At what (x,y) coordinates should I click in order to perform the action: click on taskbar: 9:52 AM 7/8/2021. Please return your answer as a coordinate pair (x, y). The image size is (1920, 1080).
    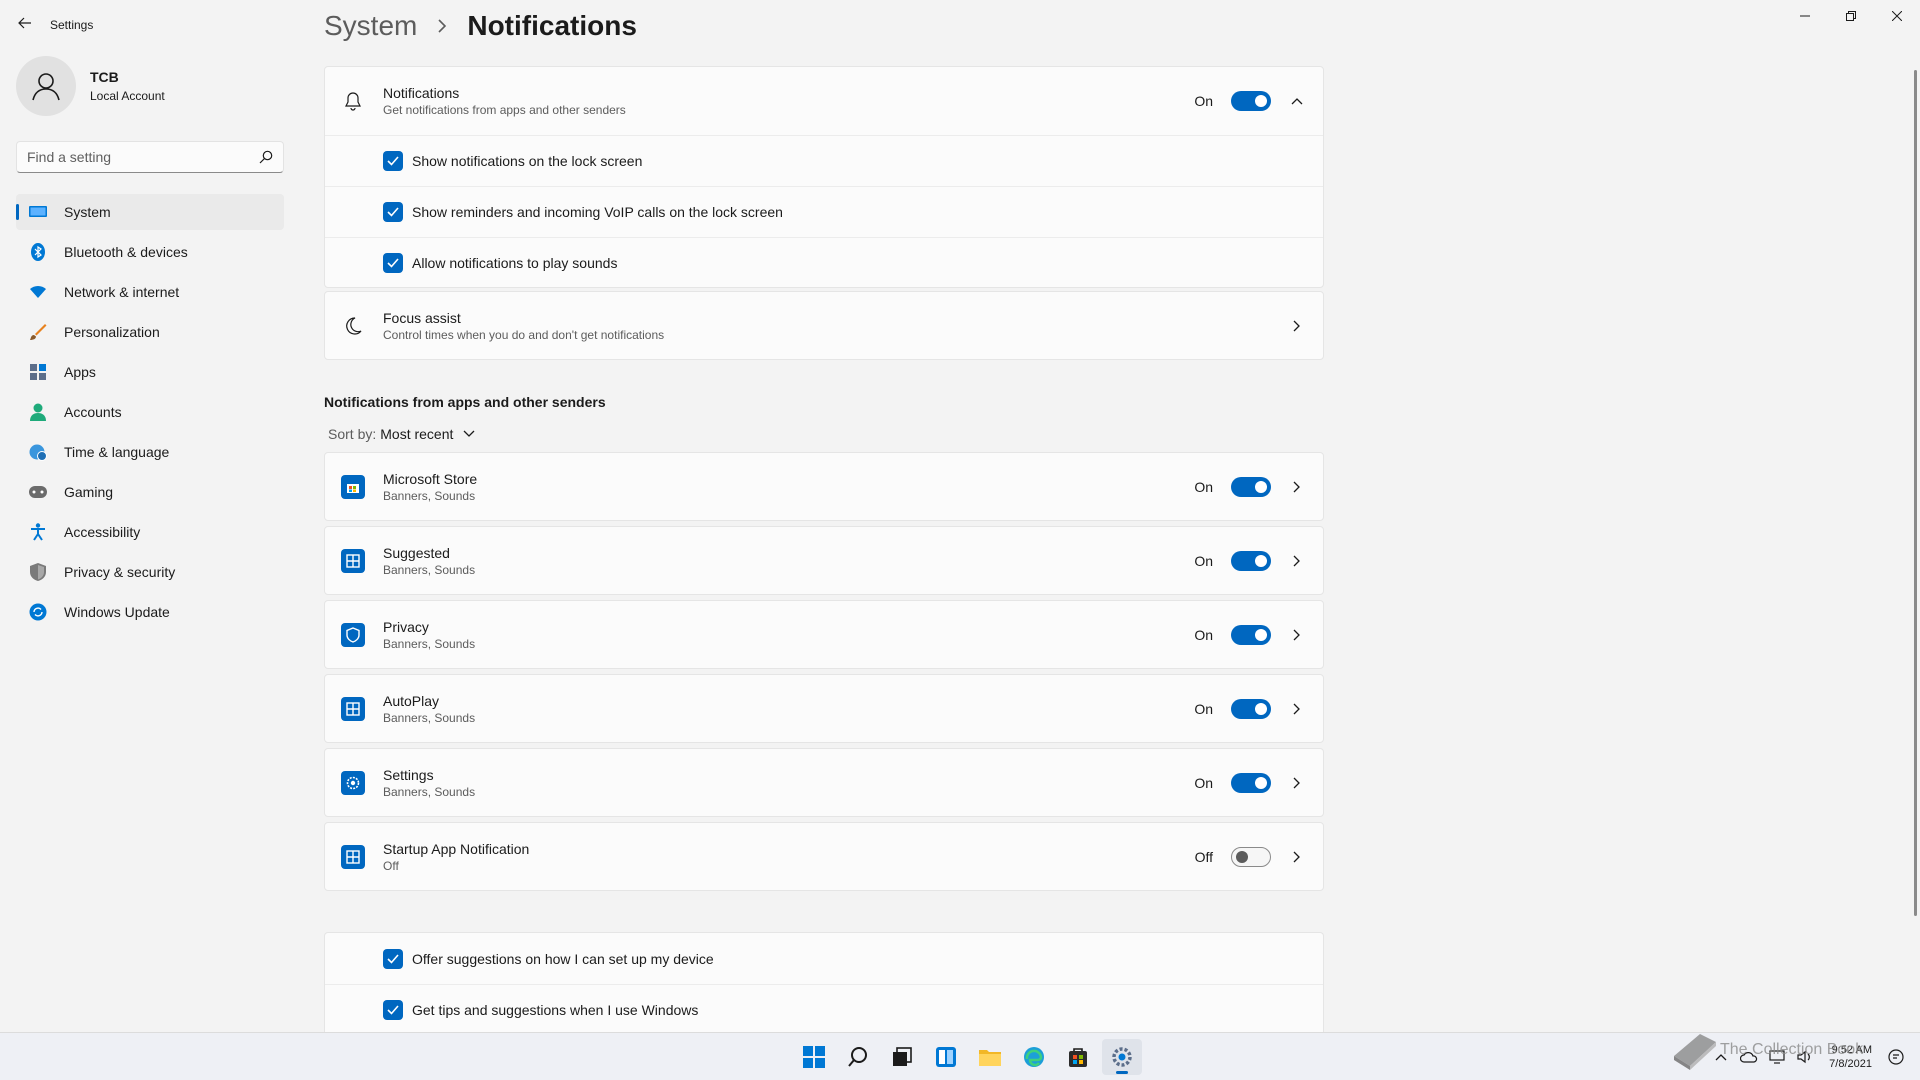
    Looking at the image, I should click on (960, 1056).